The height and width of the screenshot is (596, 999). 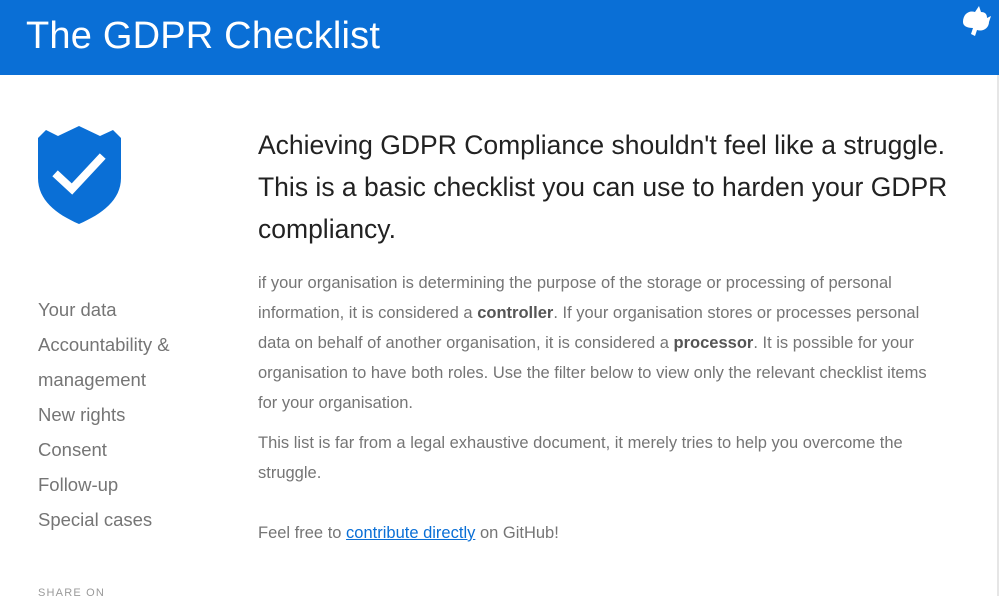 I want to click on shield-check-icon, so click(x=79, y=175).